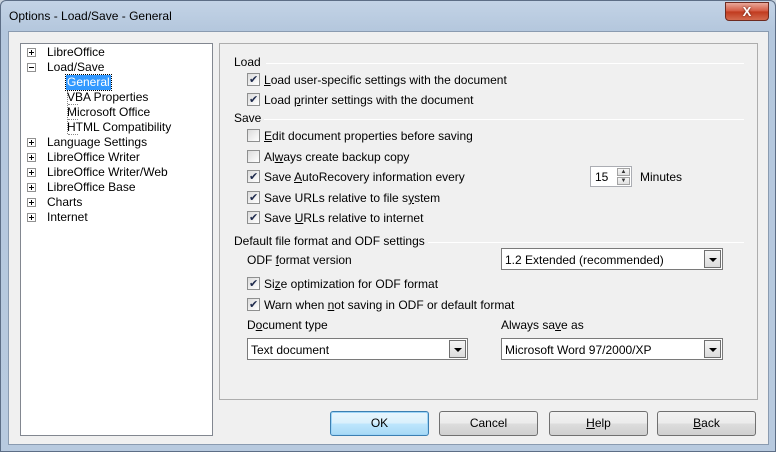 Image resolution: width=776 pixels, height=452 pixels. What do you see at coordinates (299, 260) in the screenshot?
I see `odf-version-label: ODF format version` at bounding box center [299, 260].